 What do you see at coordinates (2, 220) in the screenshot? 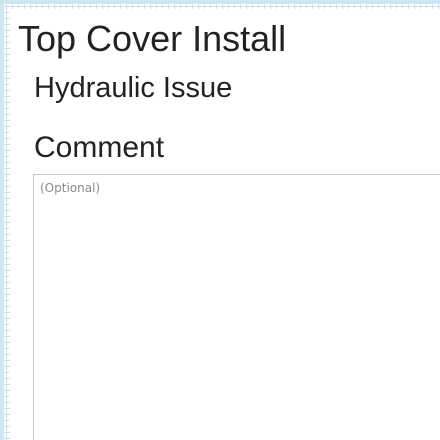
I see `window-left-border` at bounding box center [2, 220].